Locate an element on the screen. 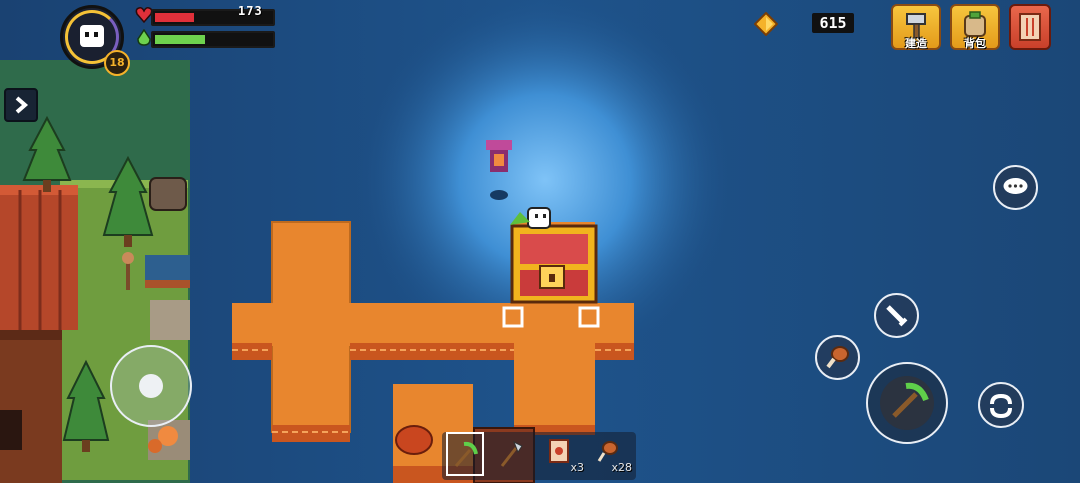 The height and width of the screenshot is (483, 1080). scroll-icon is located at coordinates (1030, 27).